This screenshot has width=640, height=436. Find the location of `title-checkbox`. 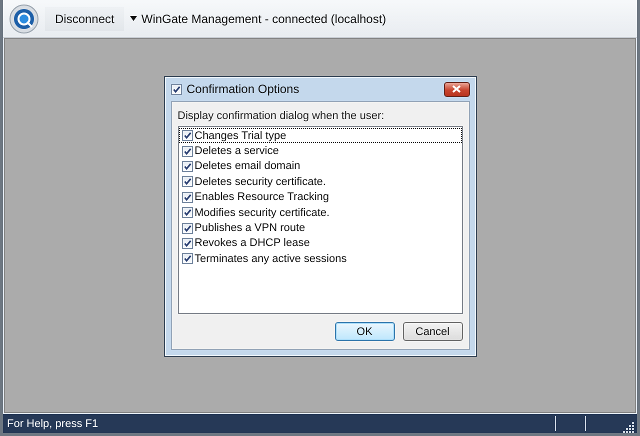

title-checkbox is located at coordinates (176, 89).